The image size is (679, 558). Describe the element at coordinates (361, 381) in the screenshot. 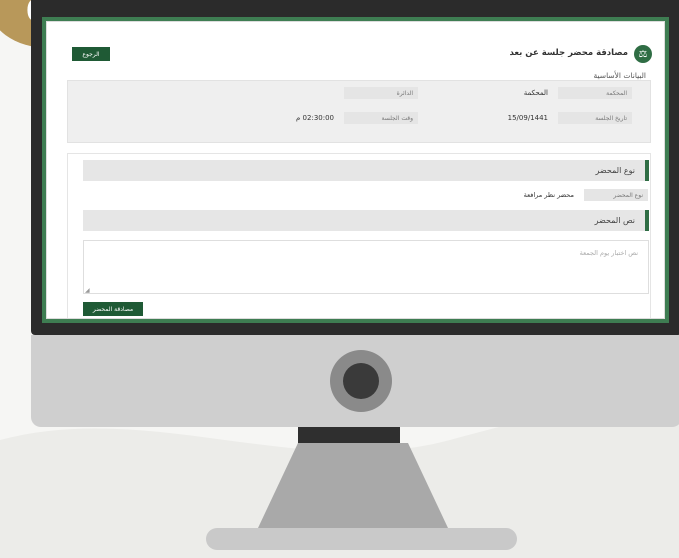

I see `power-button-icon` at that location.